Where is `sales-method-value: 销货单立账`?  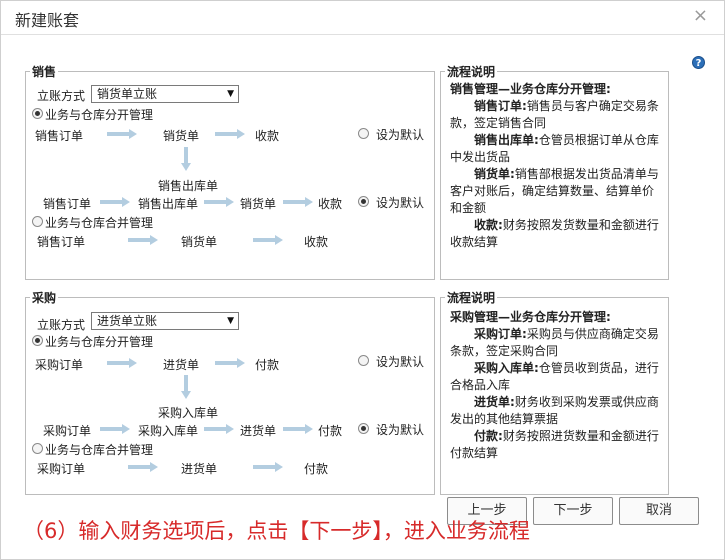 sales-method-value: 销货单立账 is located at coordinates (127, 94).